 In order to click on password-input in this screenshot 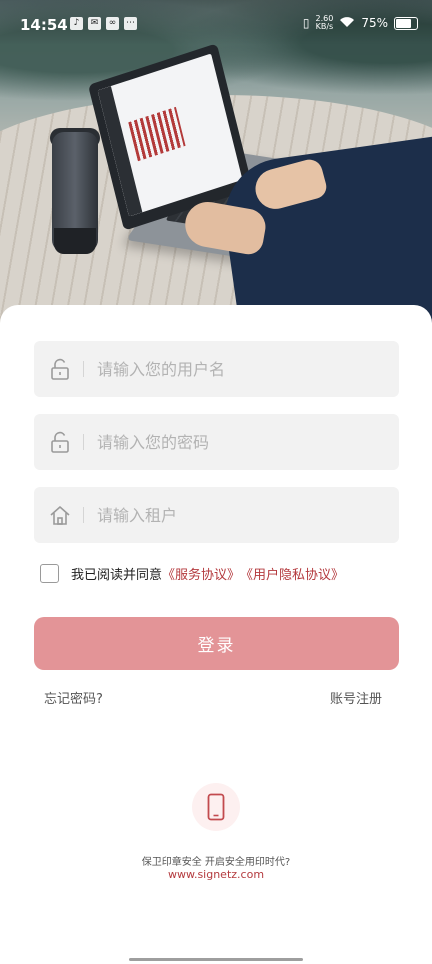, I will do `click(247, 442)`.